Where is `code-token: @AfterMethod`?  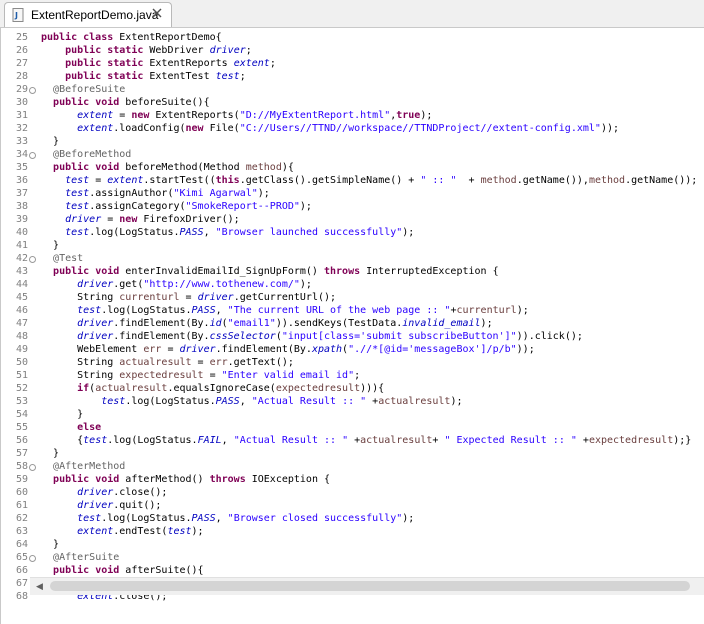 code-token: @AfterMethod is located at coordinates (89, 466).